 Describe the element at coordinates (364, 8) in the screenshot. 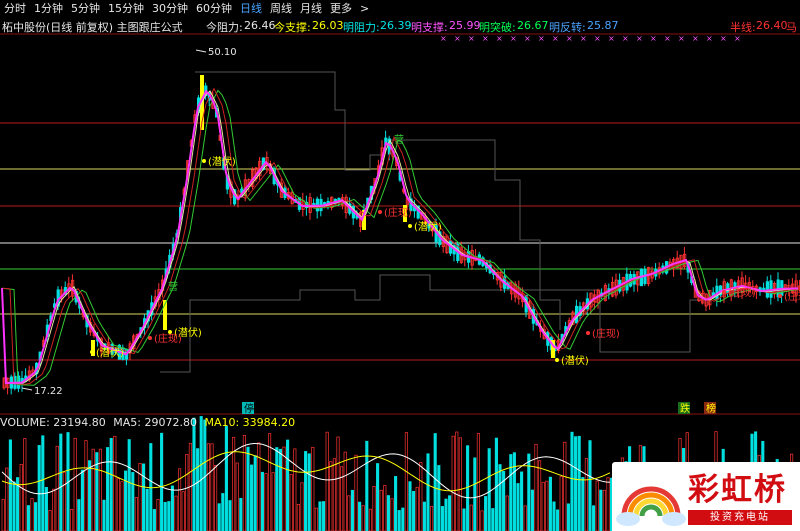

I see `more-arrow-icon: >` at that location.